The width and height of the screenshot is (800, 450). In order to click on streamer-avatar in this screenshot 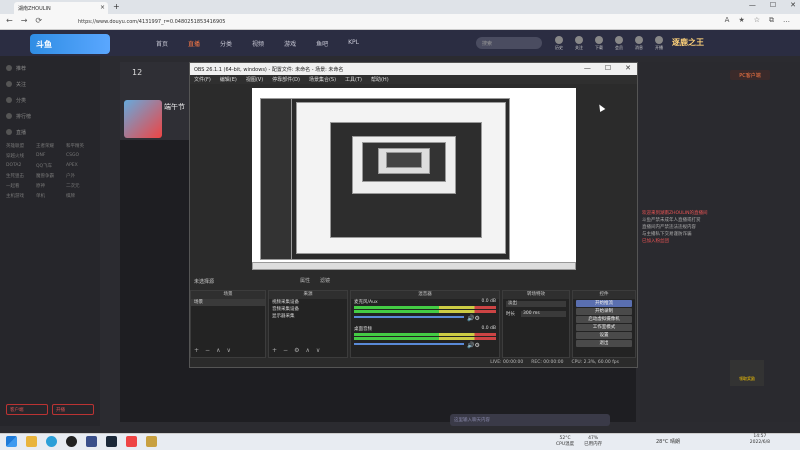, I will do `click(143, 119)`.